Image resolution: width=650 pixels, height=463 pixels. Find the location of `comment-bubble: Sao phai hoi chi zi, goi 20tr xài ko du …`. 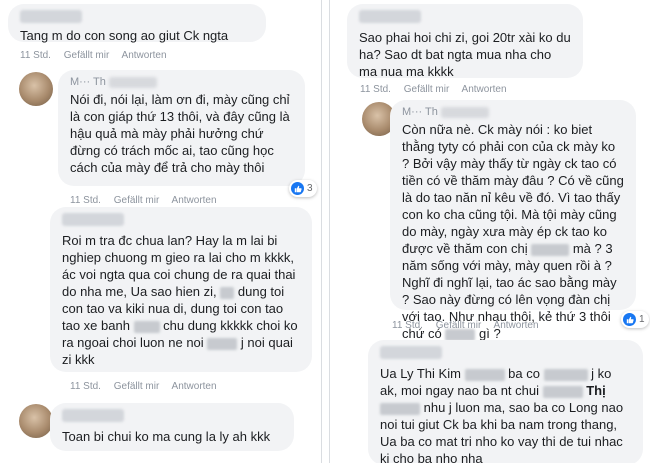

comment-bubble: Sao phai hoi chi zi, goi 20tr xài ko du … is located at coordinates (465, 41).